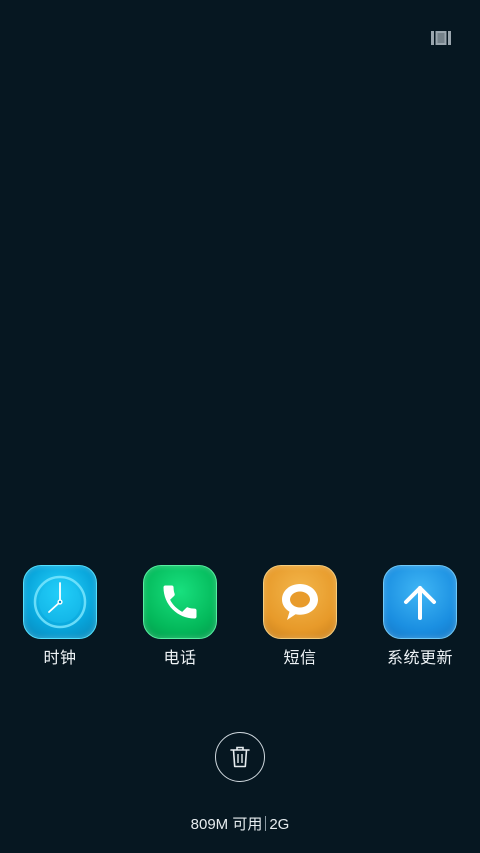 The height and width of the screenshot is (853, 480). I want to click on trash-icon, so click(240, 757).